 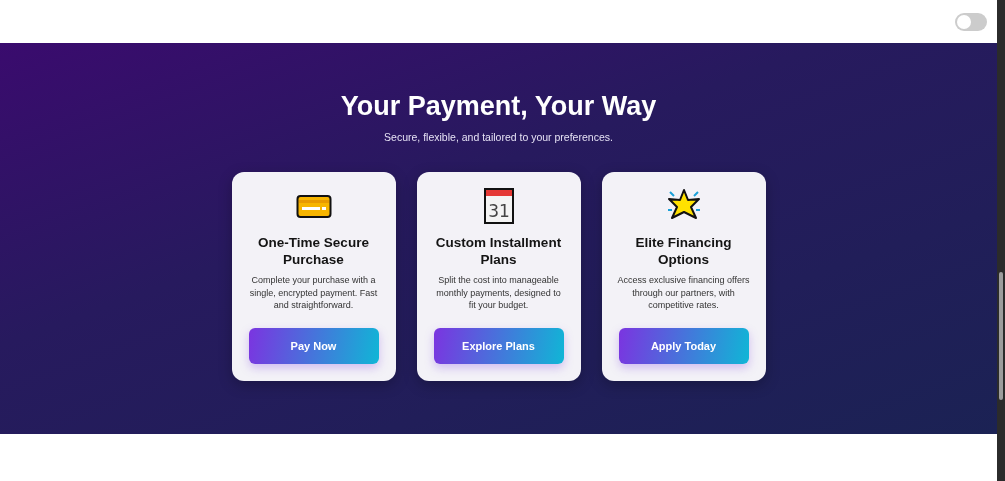 What do you see at coordinates (313, 251) in the screenshot?
I see `card-title: One-Time Secure Purchase` at bounding box center [313, 251].